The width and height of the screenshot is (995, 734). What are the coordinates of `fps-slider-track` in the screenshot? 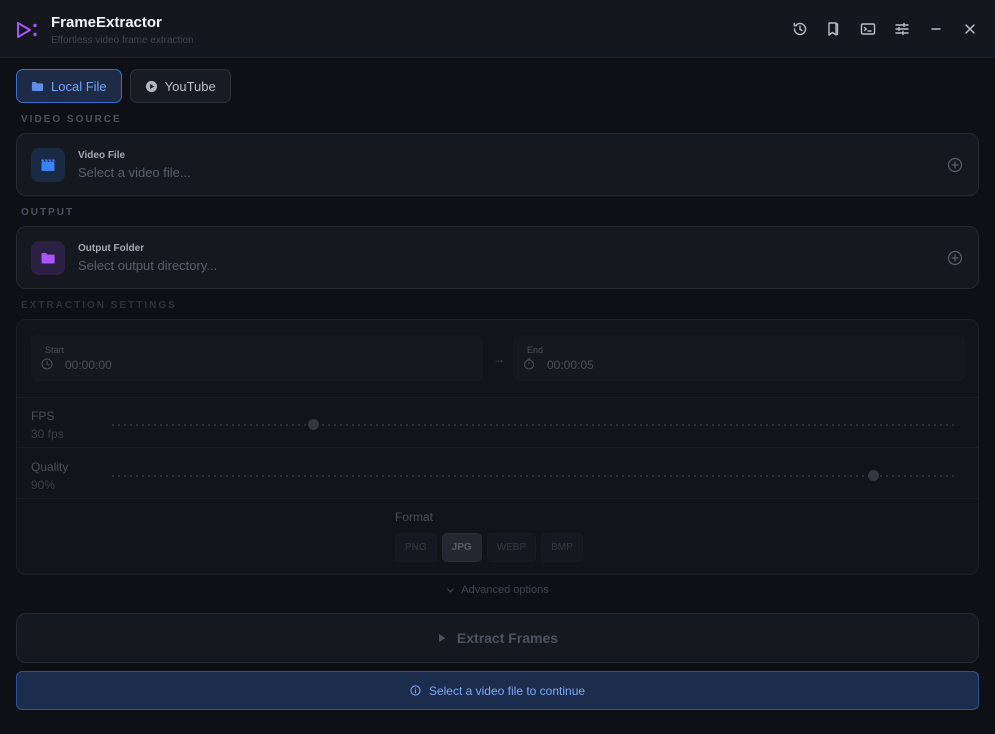 It's located at (534, 425).